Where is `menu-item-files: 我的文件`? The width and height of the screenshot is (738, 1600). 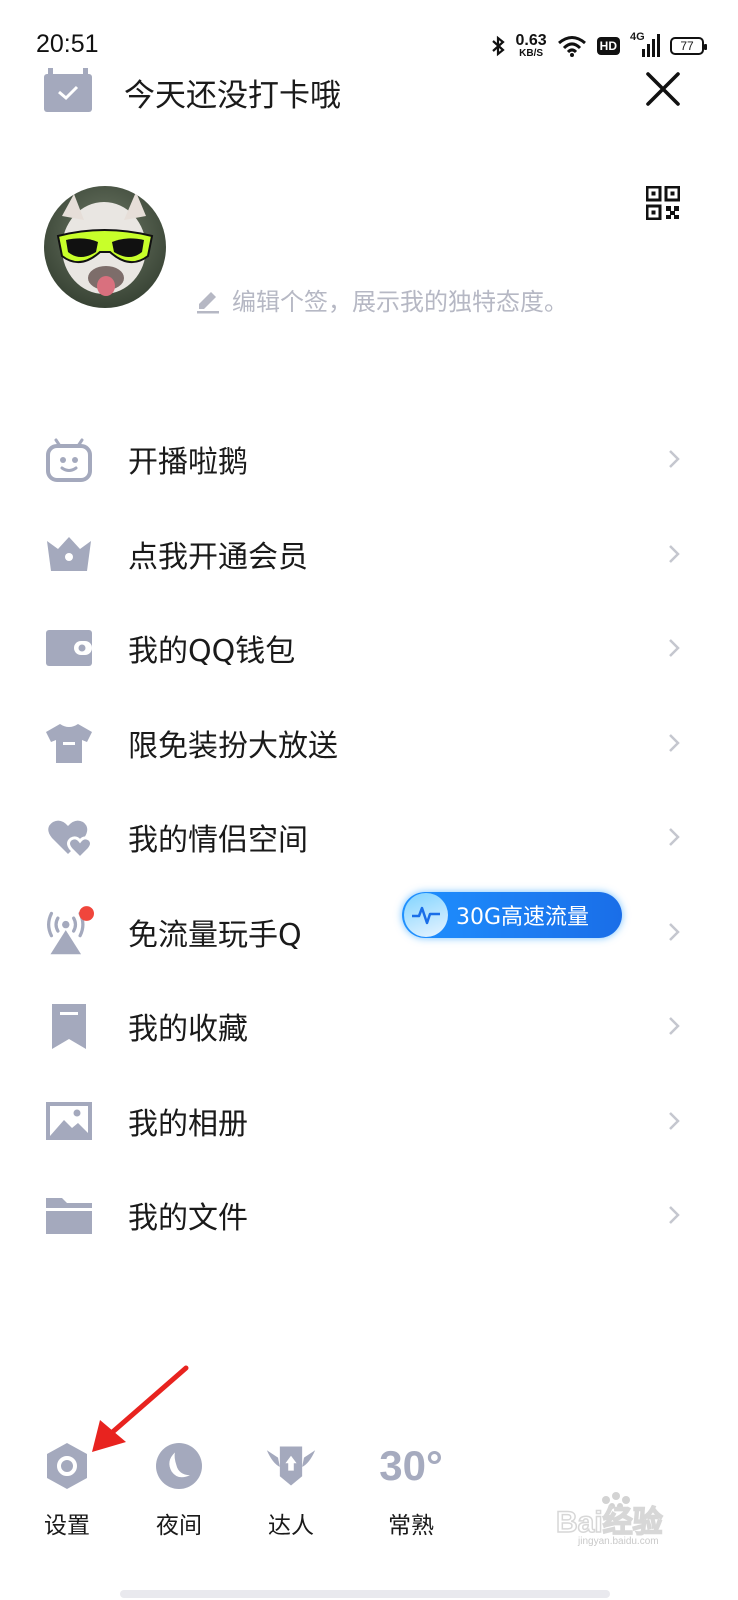 menu-item-files: 我的文件 is located at coordinates (369, 1215).